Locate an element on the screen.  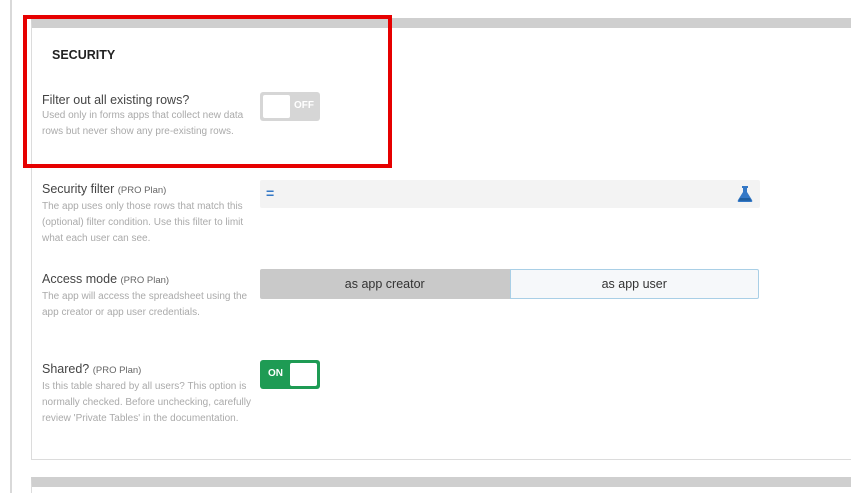
left-divider is located at coordinates (11, 246).